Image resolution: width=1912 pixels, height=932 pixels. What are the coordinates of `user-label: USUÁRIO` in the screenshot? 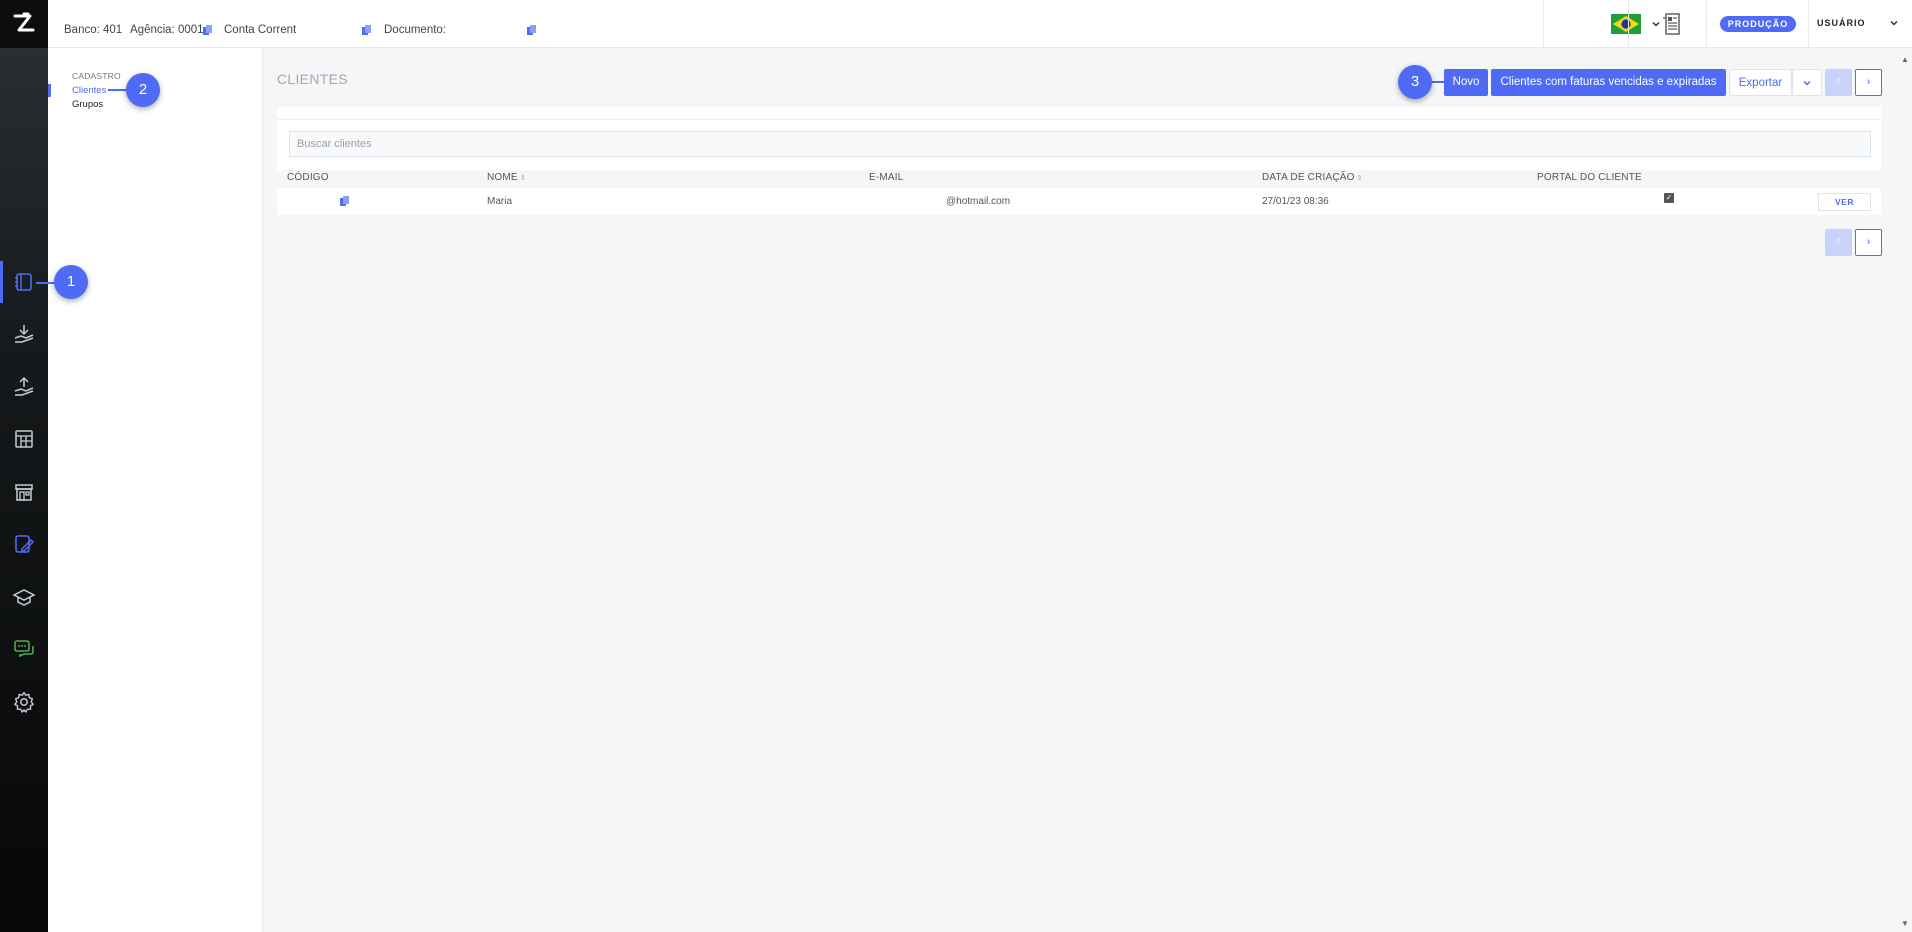 It's located at (1841, 23).